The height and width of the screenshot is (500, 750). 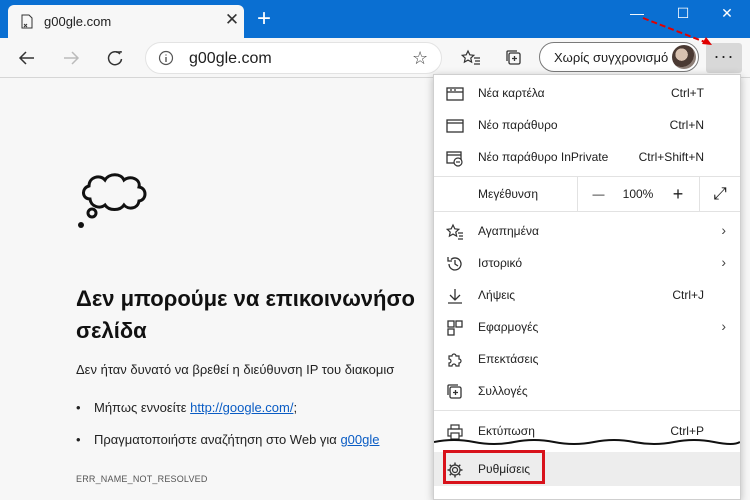 I want to click on menu-item-shortcut: Ctrl+T, so click(x=687, y=93).